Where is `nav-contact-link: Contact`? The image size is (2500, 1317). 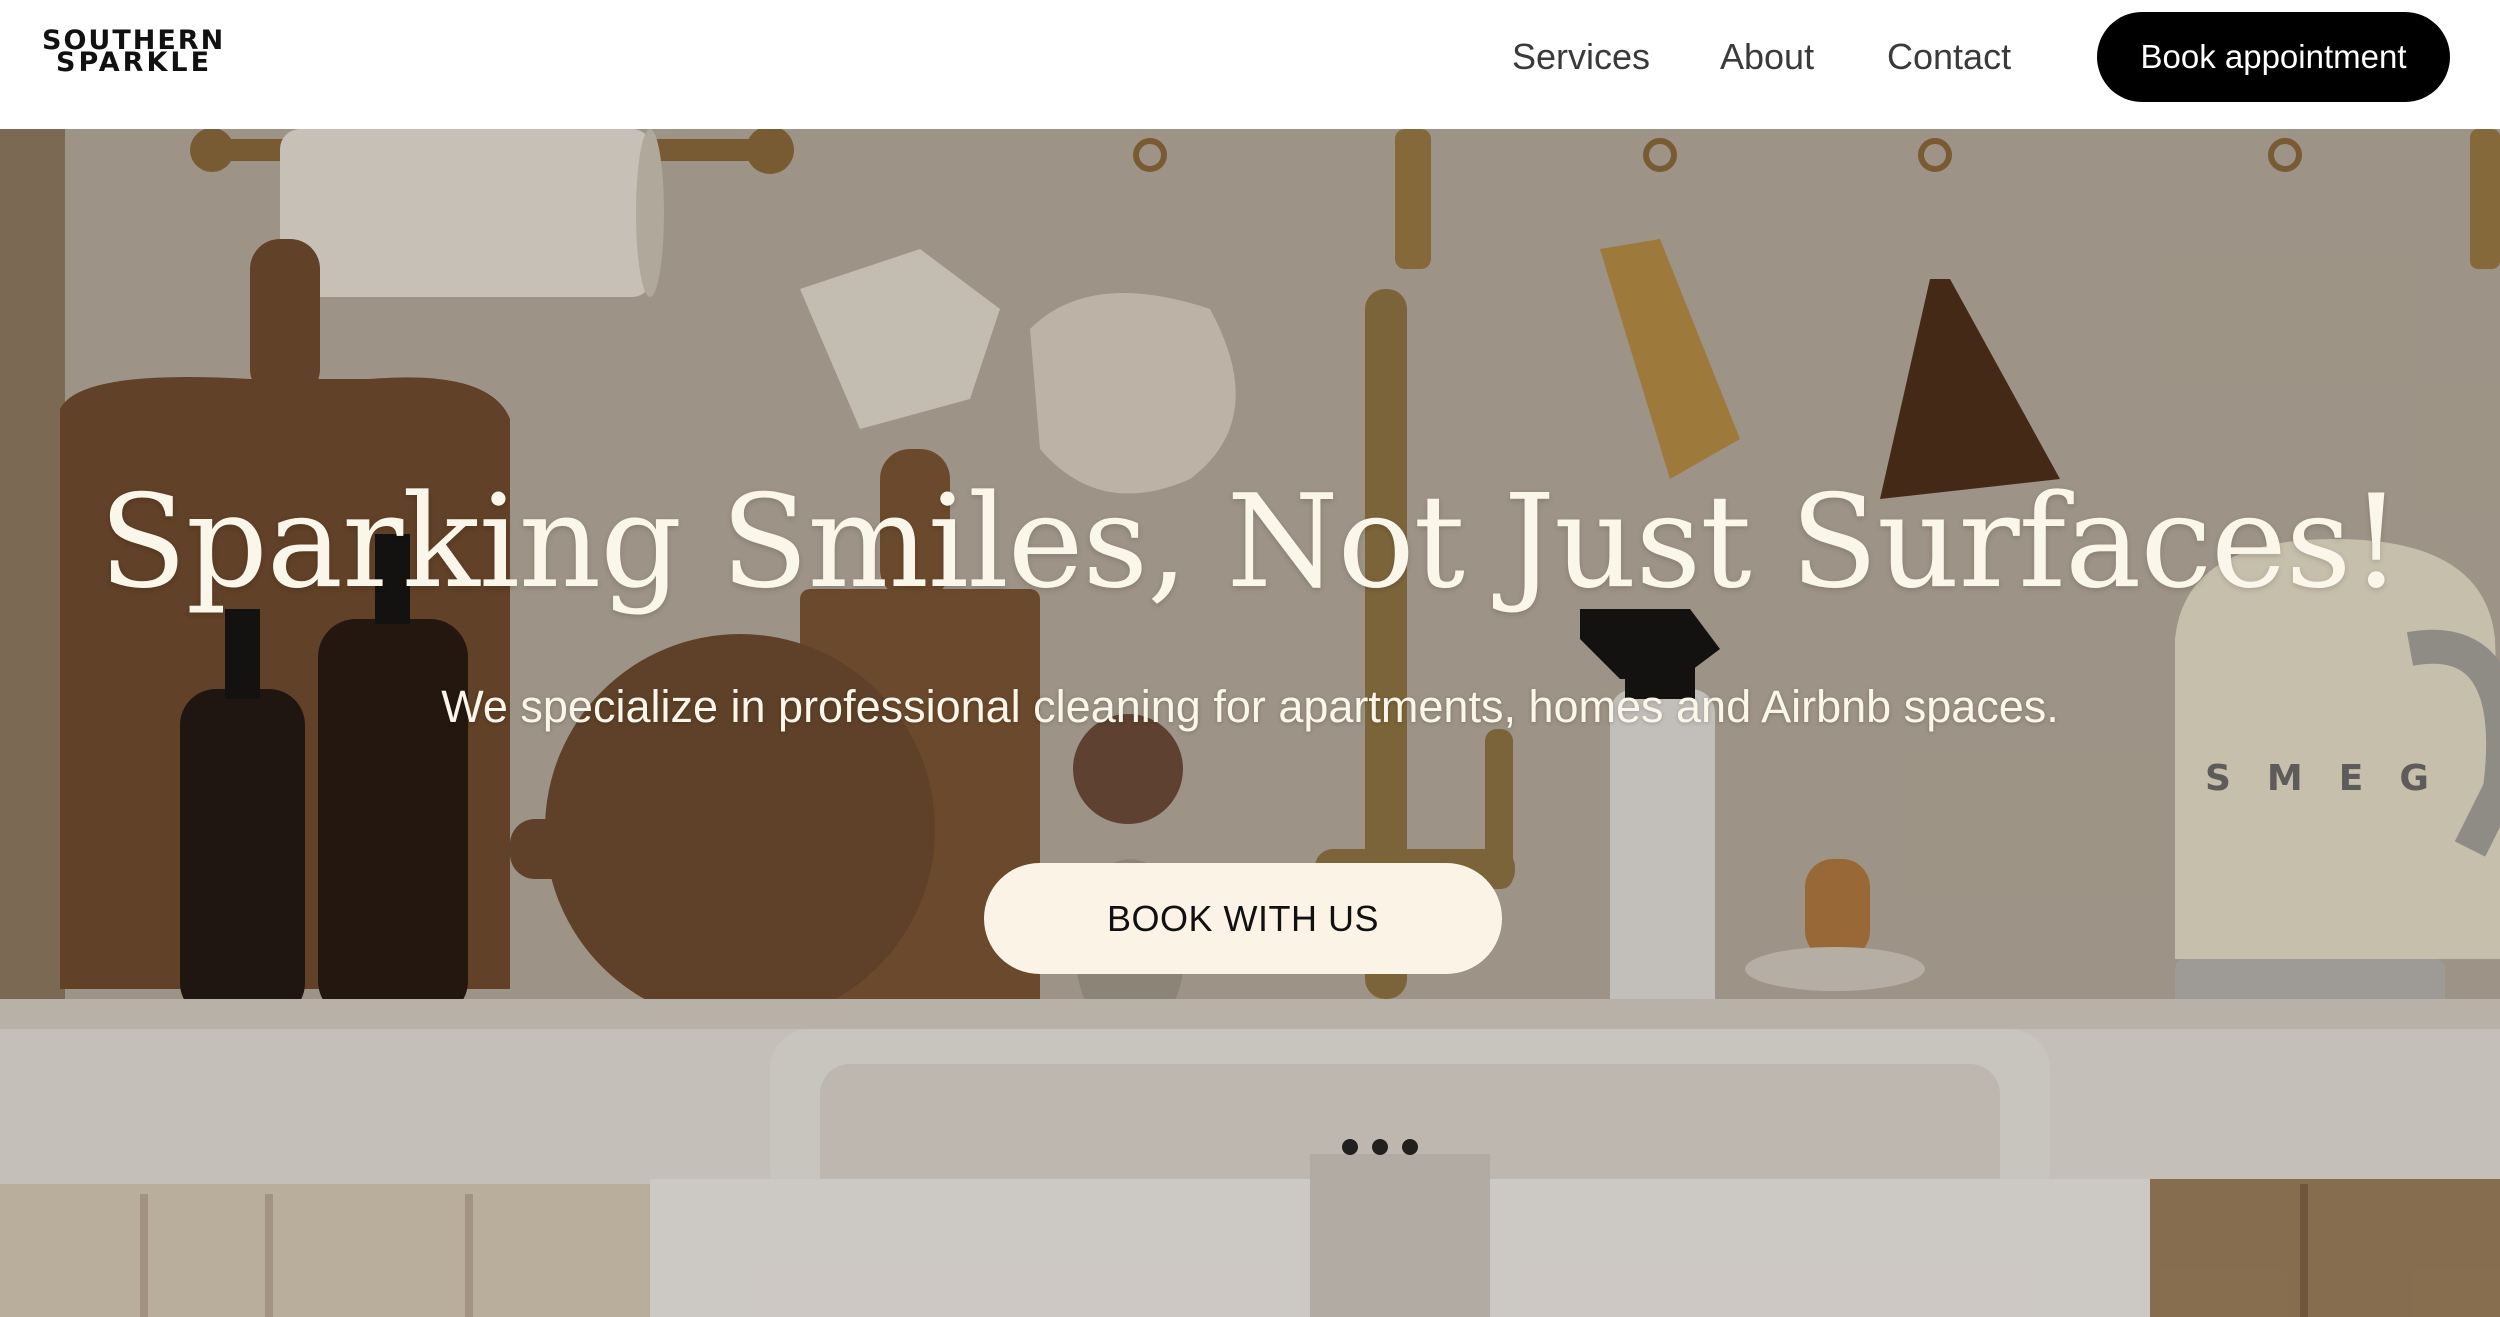 nav-contact-link: Contact is located at coordinates (1949, 57).